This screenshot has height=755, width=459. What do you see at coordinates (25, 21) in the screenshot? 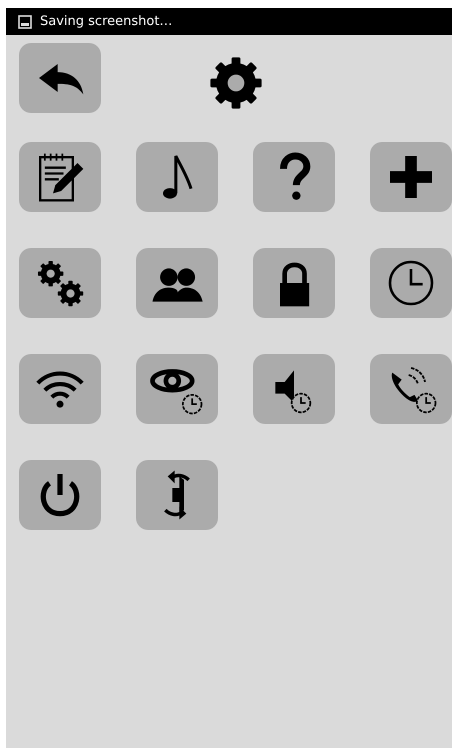
I see `image-icon` at bounding box center [25, 21].